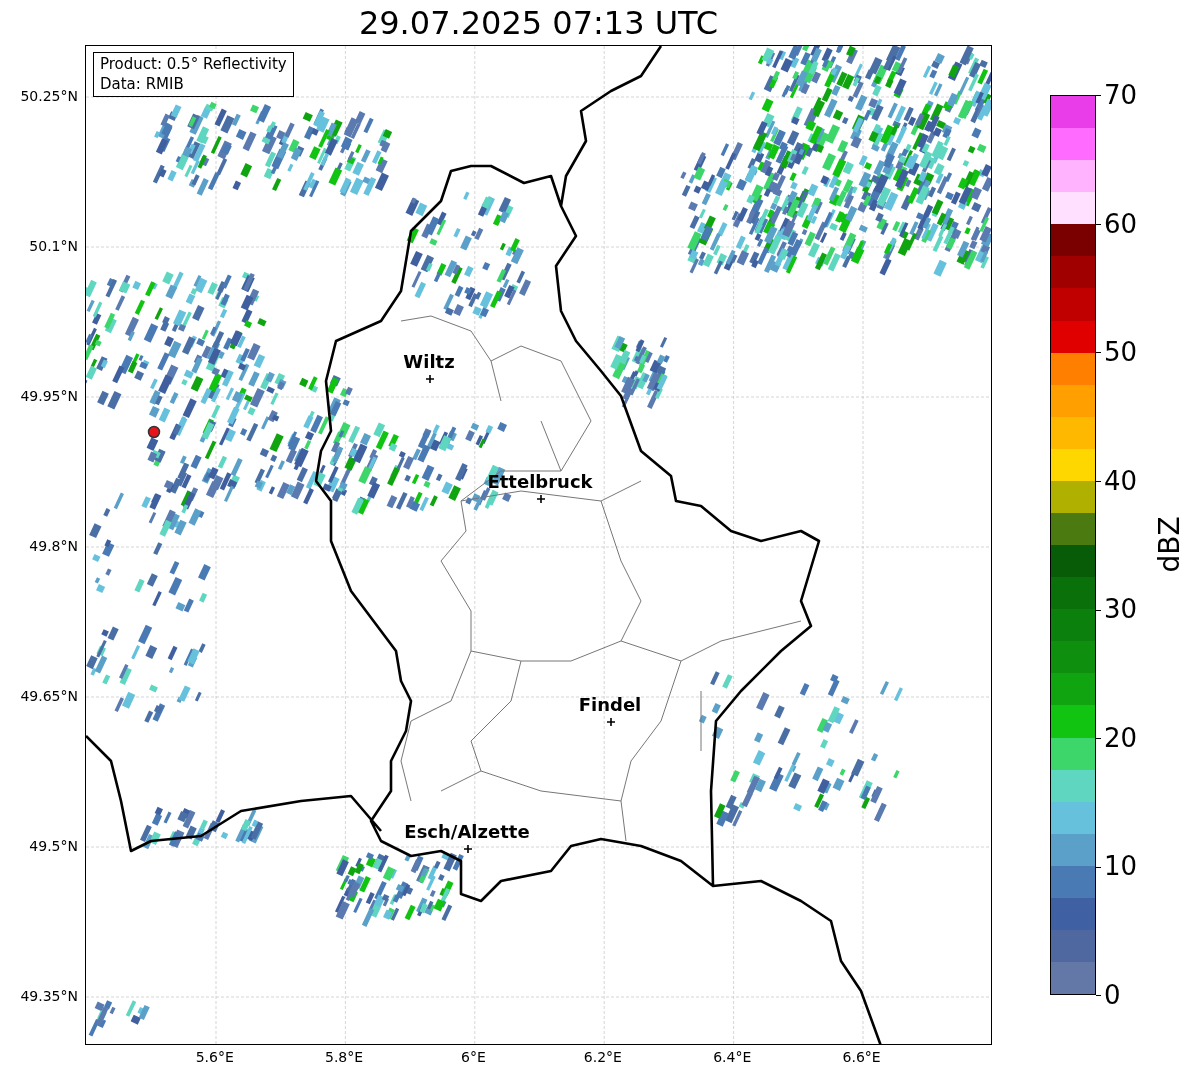 Image resolution: width=1184 pixels, height=1081 pixels. What do you see at coordinates (214, 1058) in the screenshot?
I see `axis-tick-label: 5.6°E` at bounding box center [214, 1058].